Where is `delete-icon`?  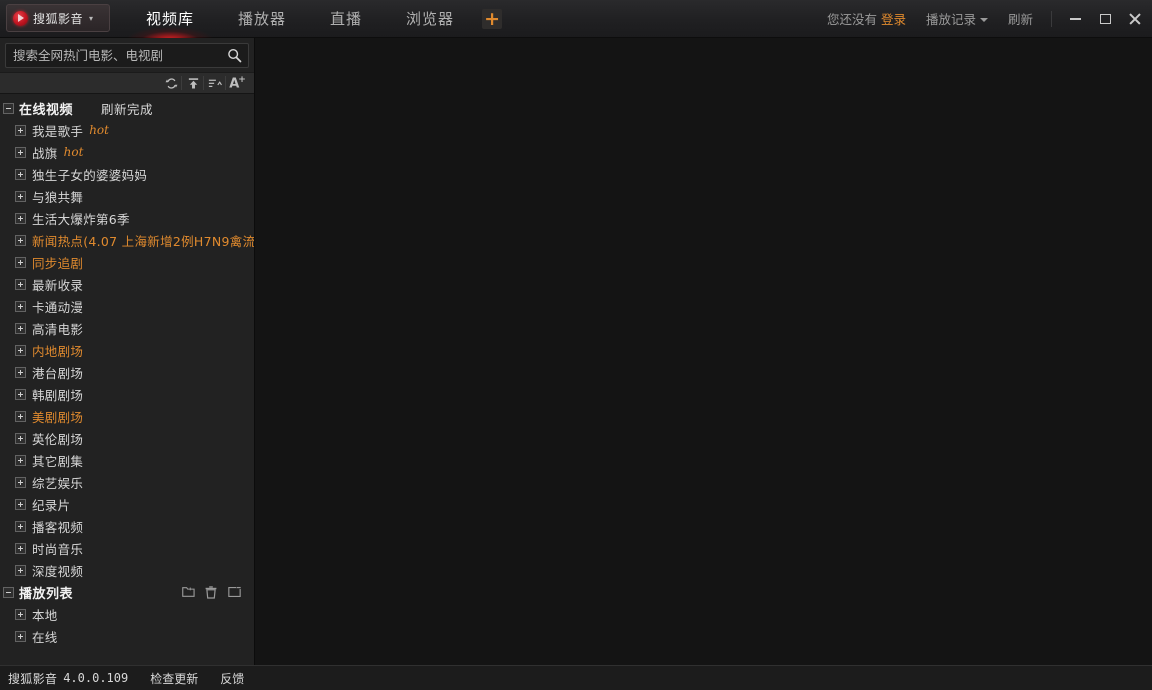
delete-icon is located at coordinates (211, 592).